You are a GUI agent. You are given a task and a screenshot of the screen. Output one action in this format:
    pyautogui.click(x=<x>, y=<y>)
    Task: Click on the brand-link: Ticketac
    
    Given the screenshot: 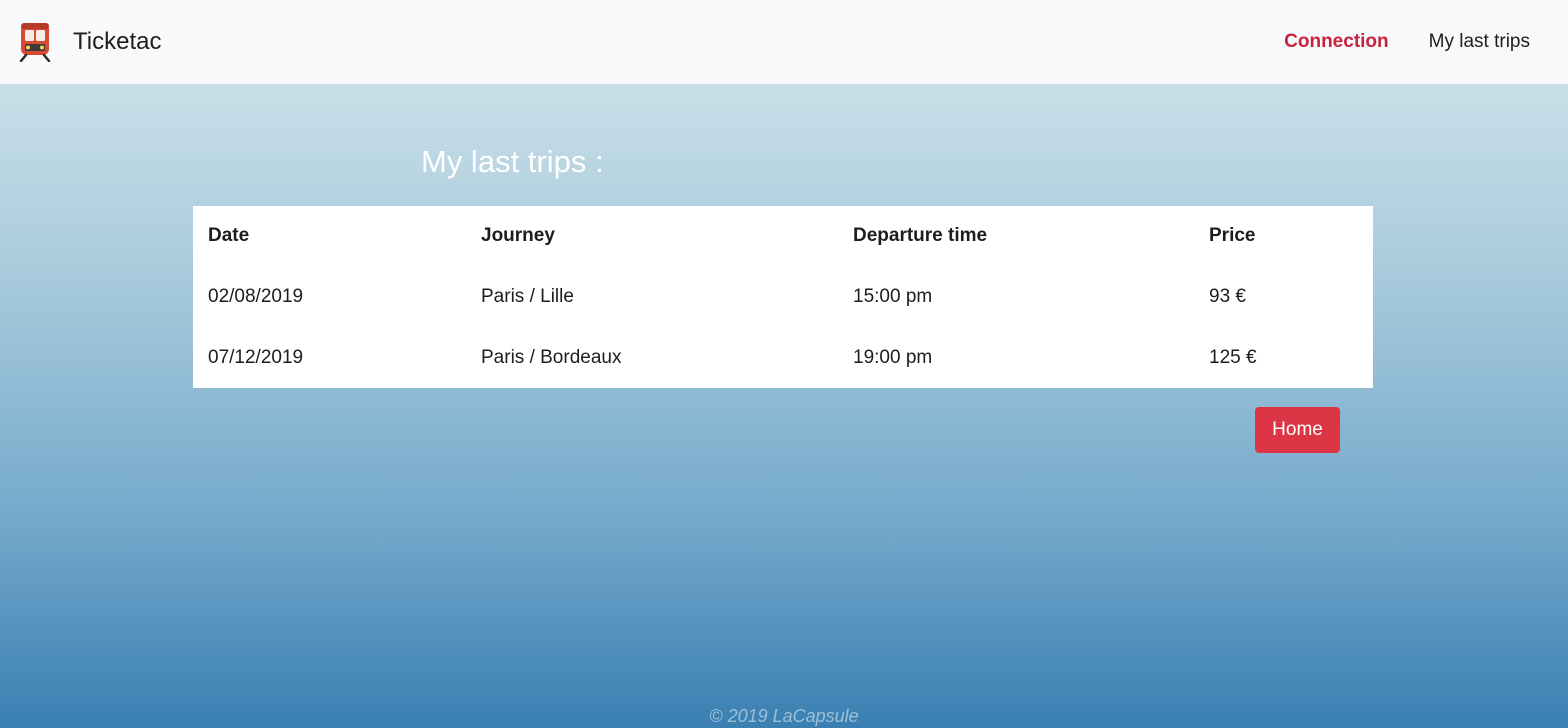 What is the action you would take?
    pyautogui.click(x=89, y=42)
    